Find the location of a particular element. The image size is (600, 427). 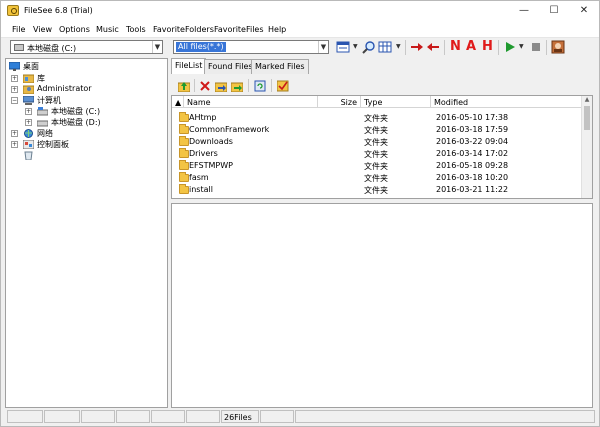

file-name: AHtmp is located at coordinates (203, 117).